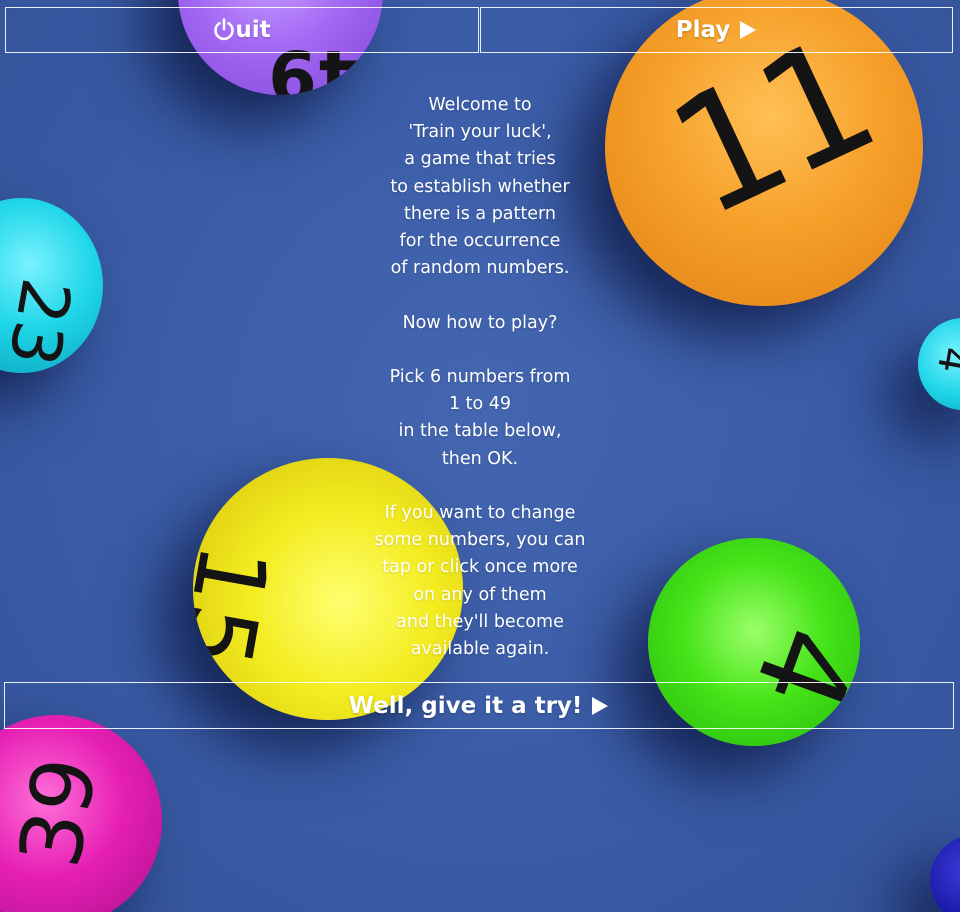 This screenshot has height=912, width=960. I want to click on intro-line: some numbers, you can, so click(480, 540).